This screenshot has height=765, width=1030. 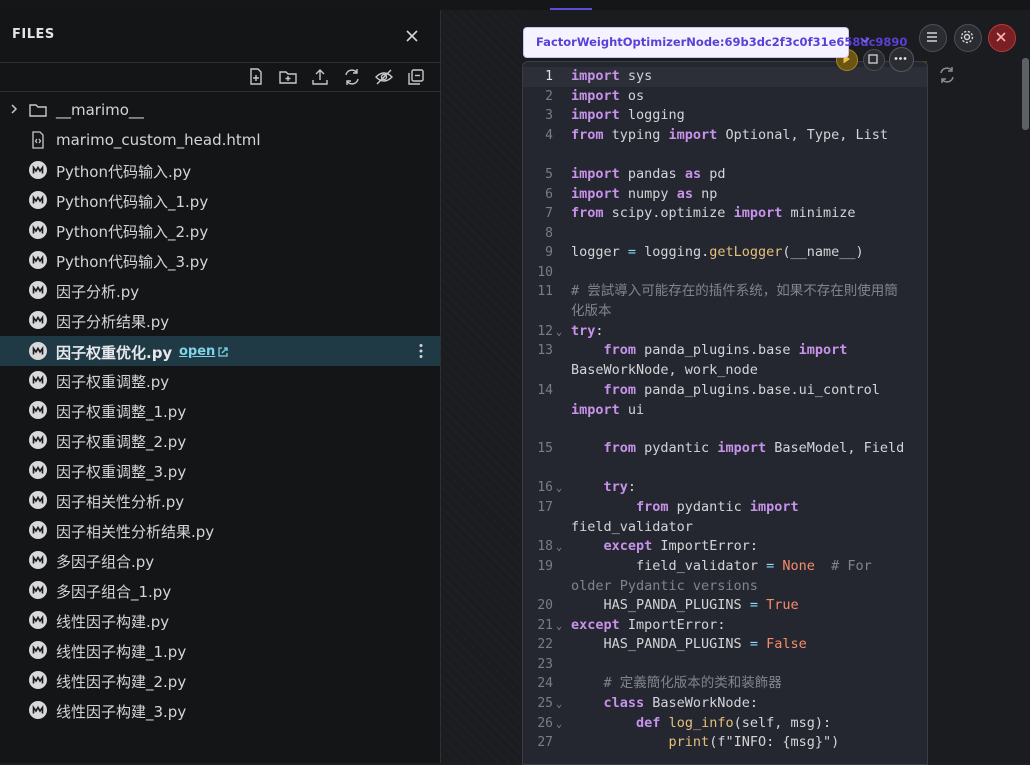 I want to click on line-number: 6, so click(x=549, y=194).